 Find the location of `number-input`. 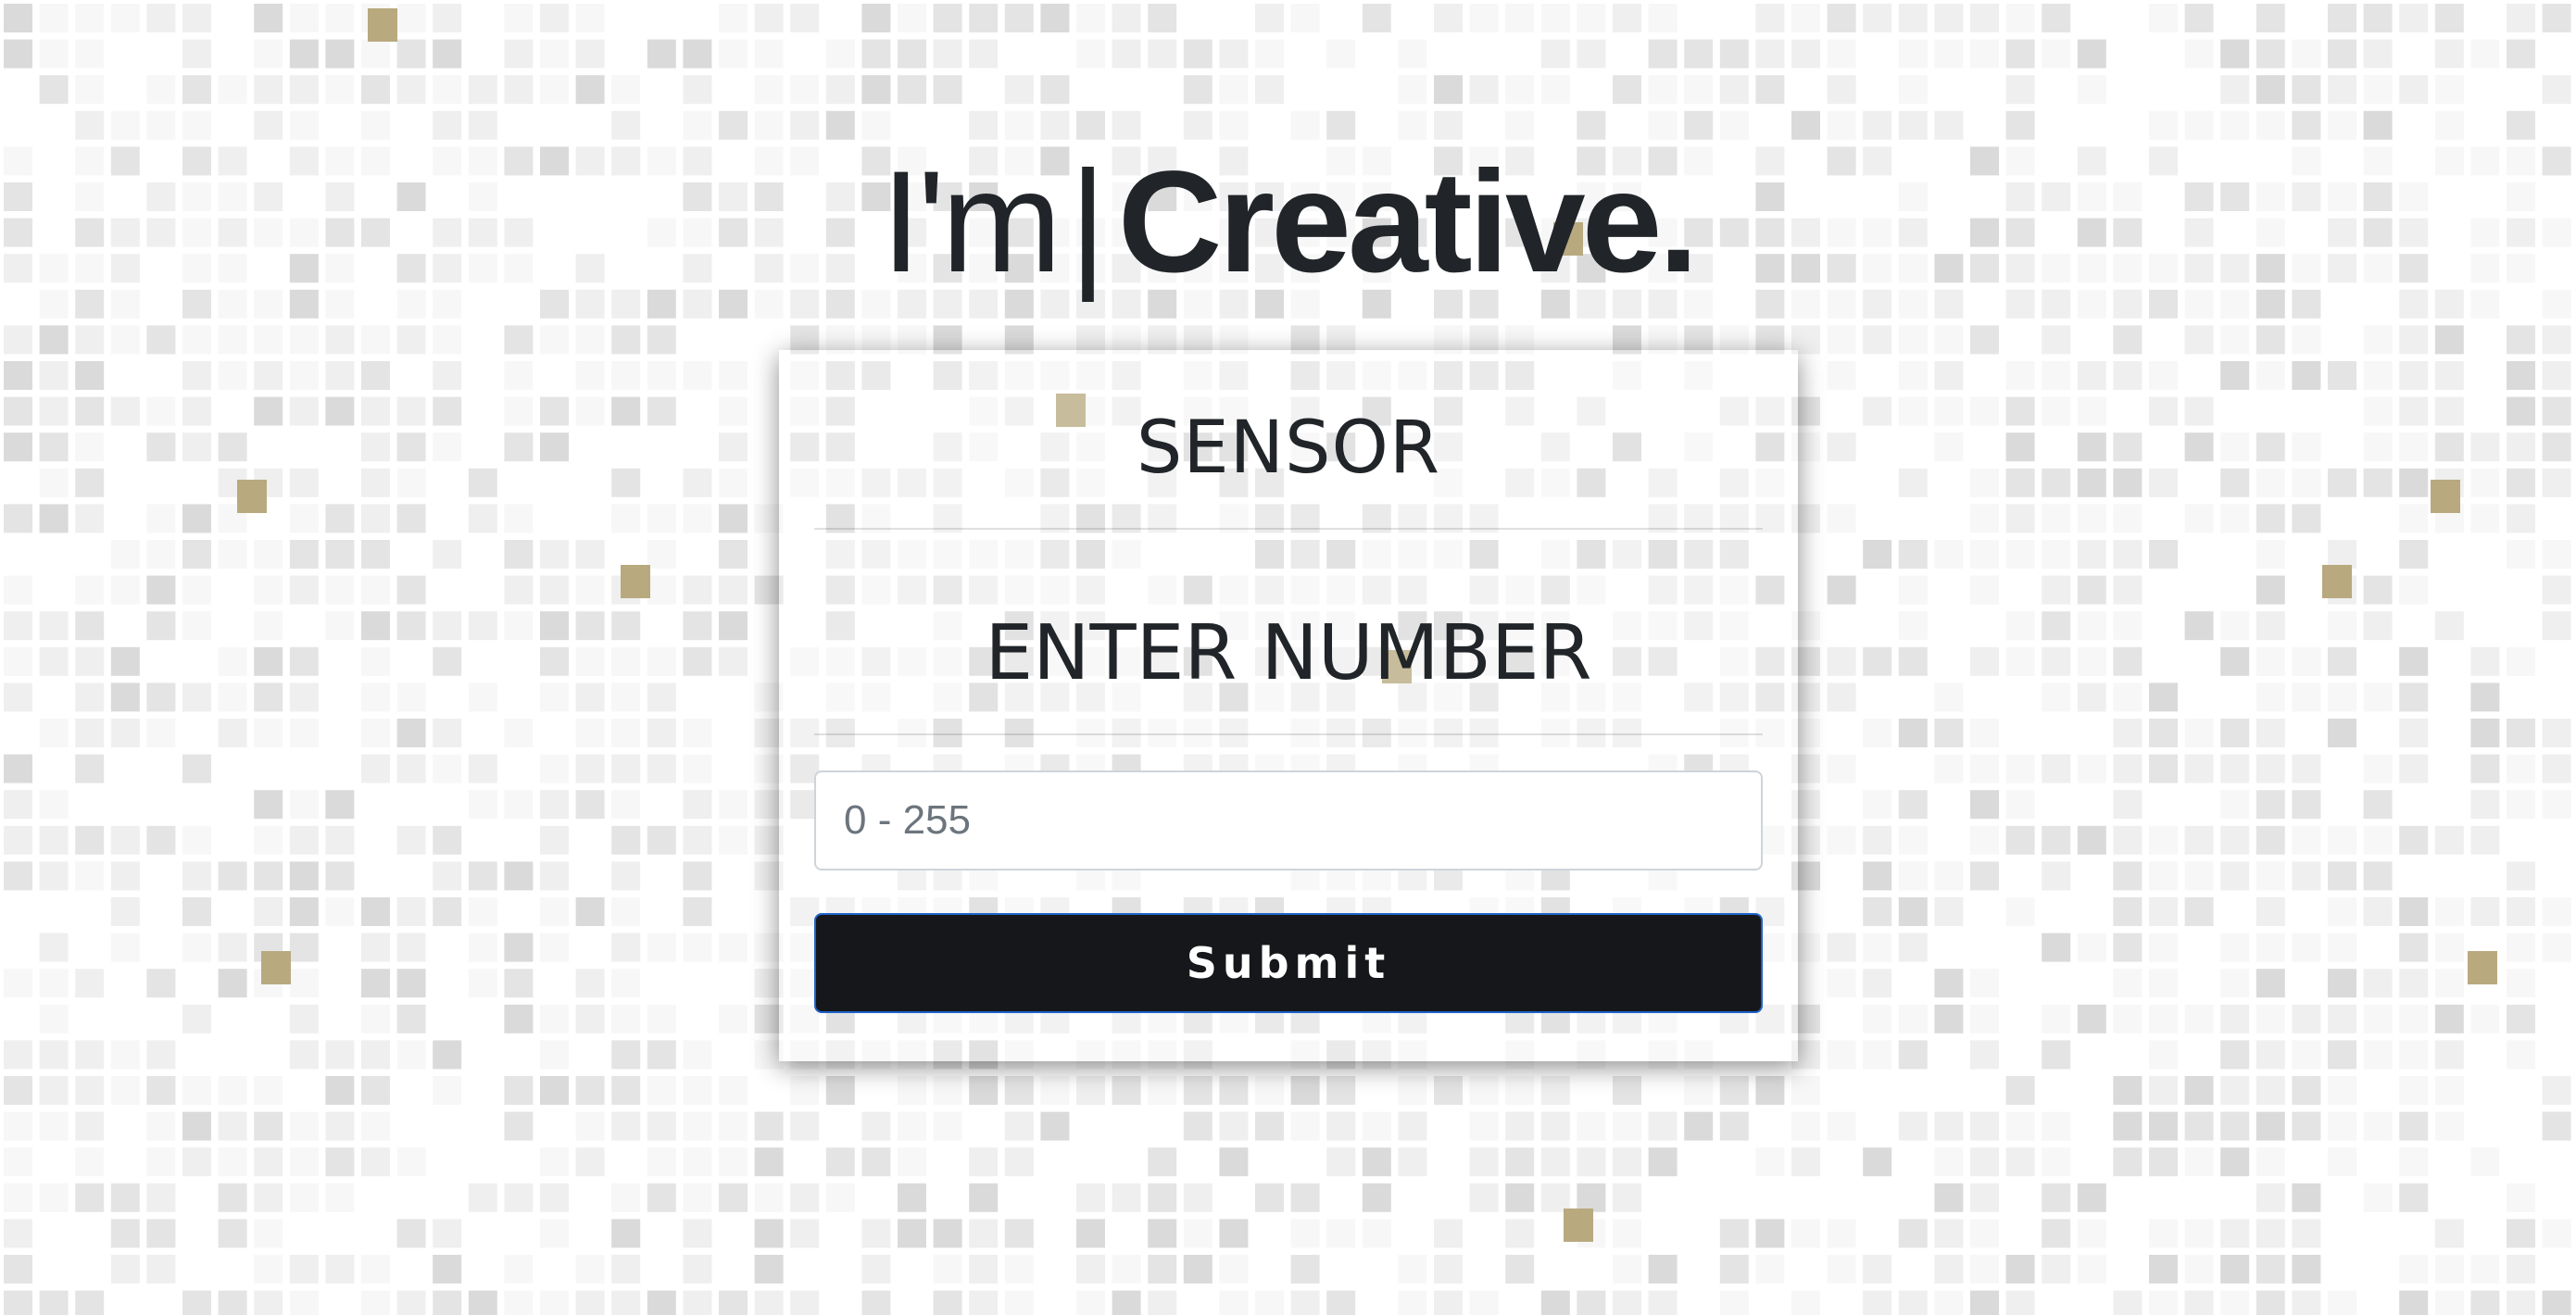

number-input is located at coordinates (1288, 820).